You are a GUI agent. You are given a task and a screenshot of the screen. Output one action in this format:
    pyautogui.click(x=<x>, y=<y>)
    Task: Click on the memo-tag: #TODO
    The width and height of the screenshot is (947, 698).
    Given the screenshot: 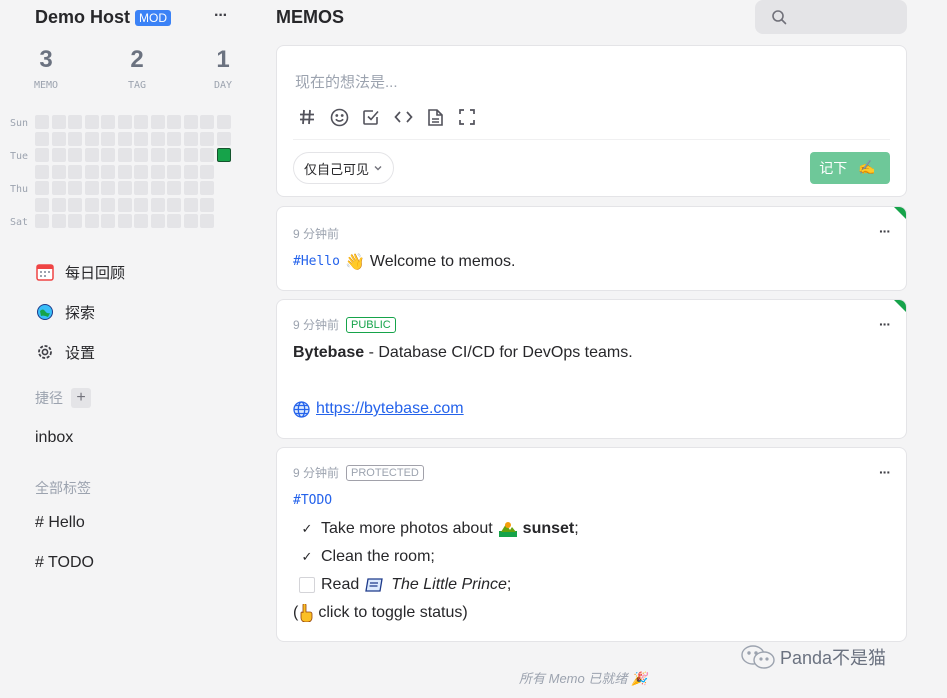 What is the action you would take?
    pyautogui.click(x=312, y=500)
    